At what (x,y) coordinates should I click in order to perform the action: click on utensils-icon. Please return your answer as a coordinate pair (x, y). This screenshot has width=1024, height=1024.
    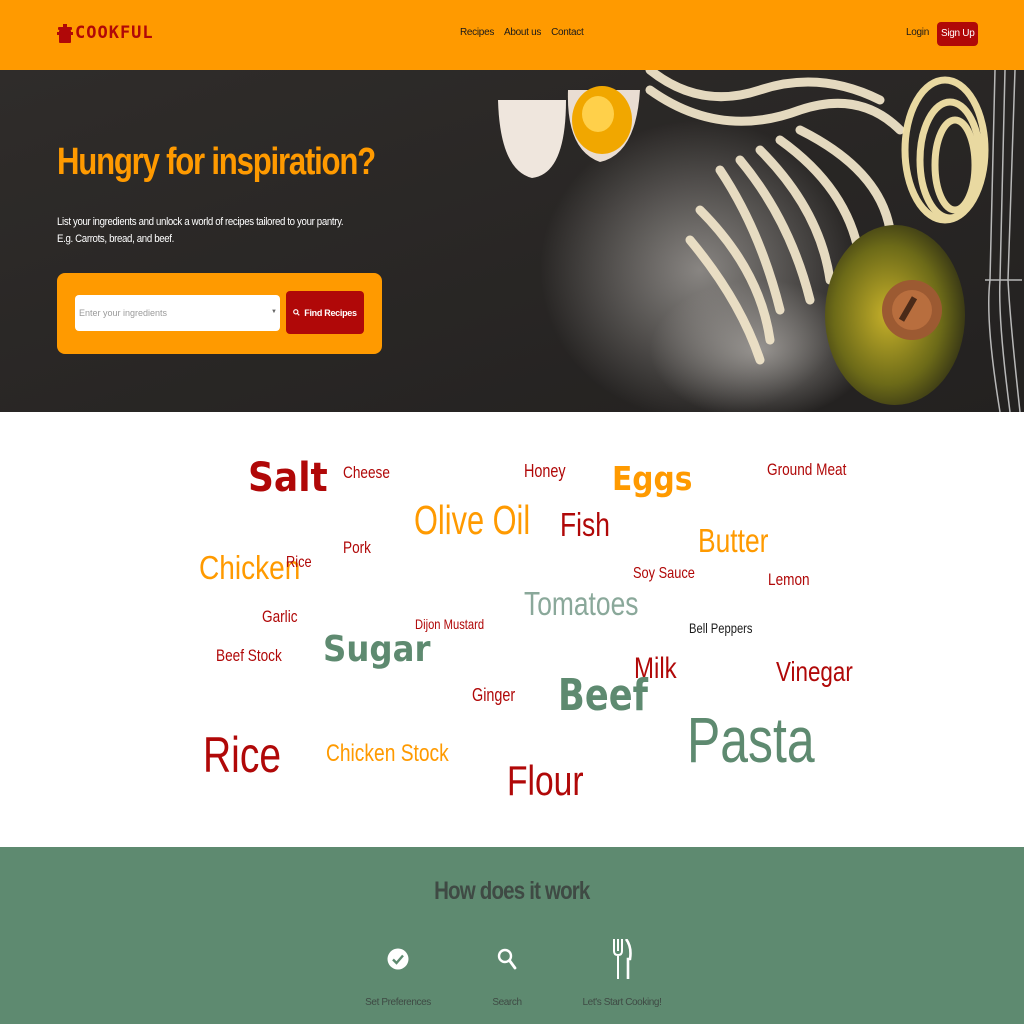
    Looking at the image, I should click on (622, 959).